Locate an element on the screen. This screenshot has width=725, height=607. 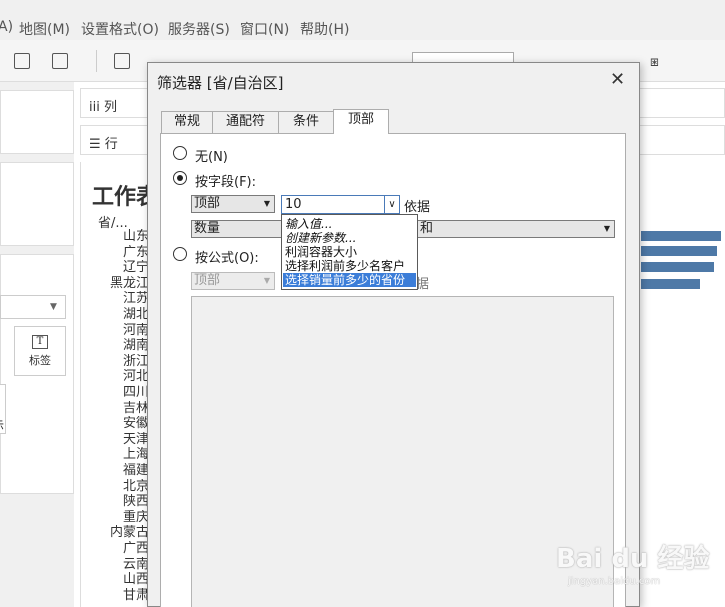
province-label: 广东 is located at coordinates (136, 252).